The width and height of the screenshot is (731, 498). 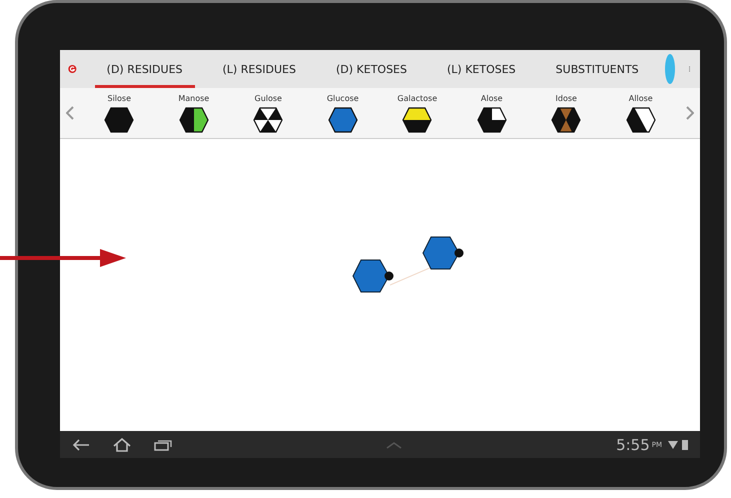 I want to click on residue-item: Idose, so click(x=566, y=113).